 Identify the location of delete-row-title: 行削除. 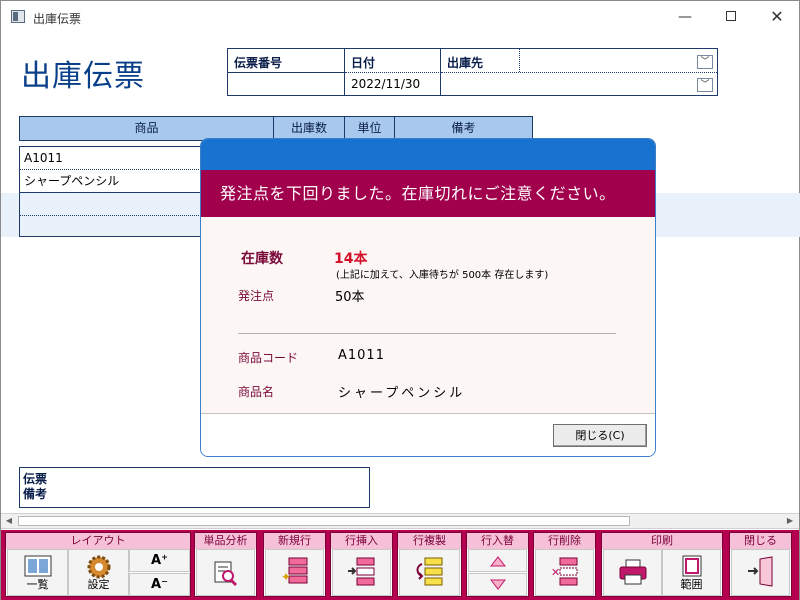
(564, 541).